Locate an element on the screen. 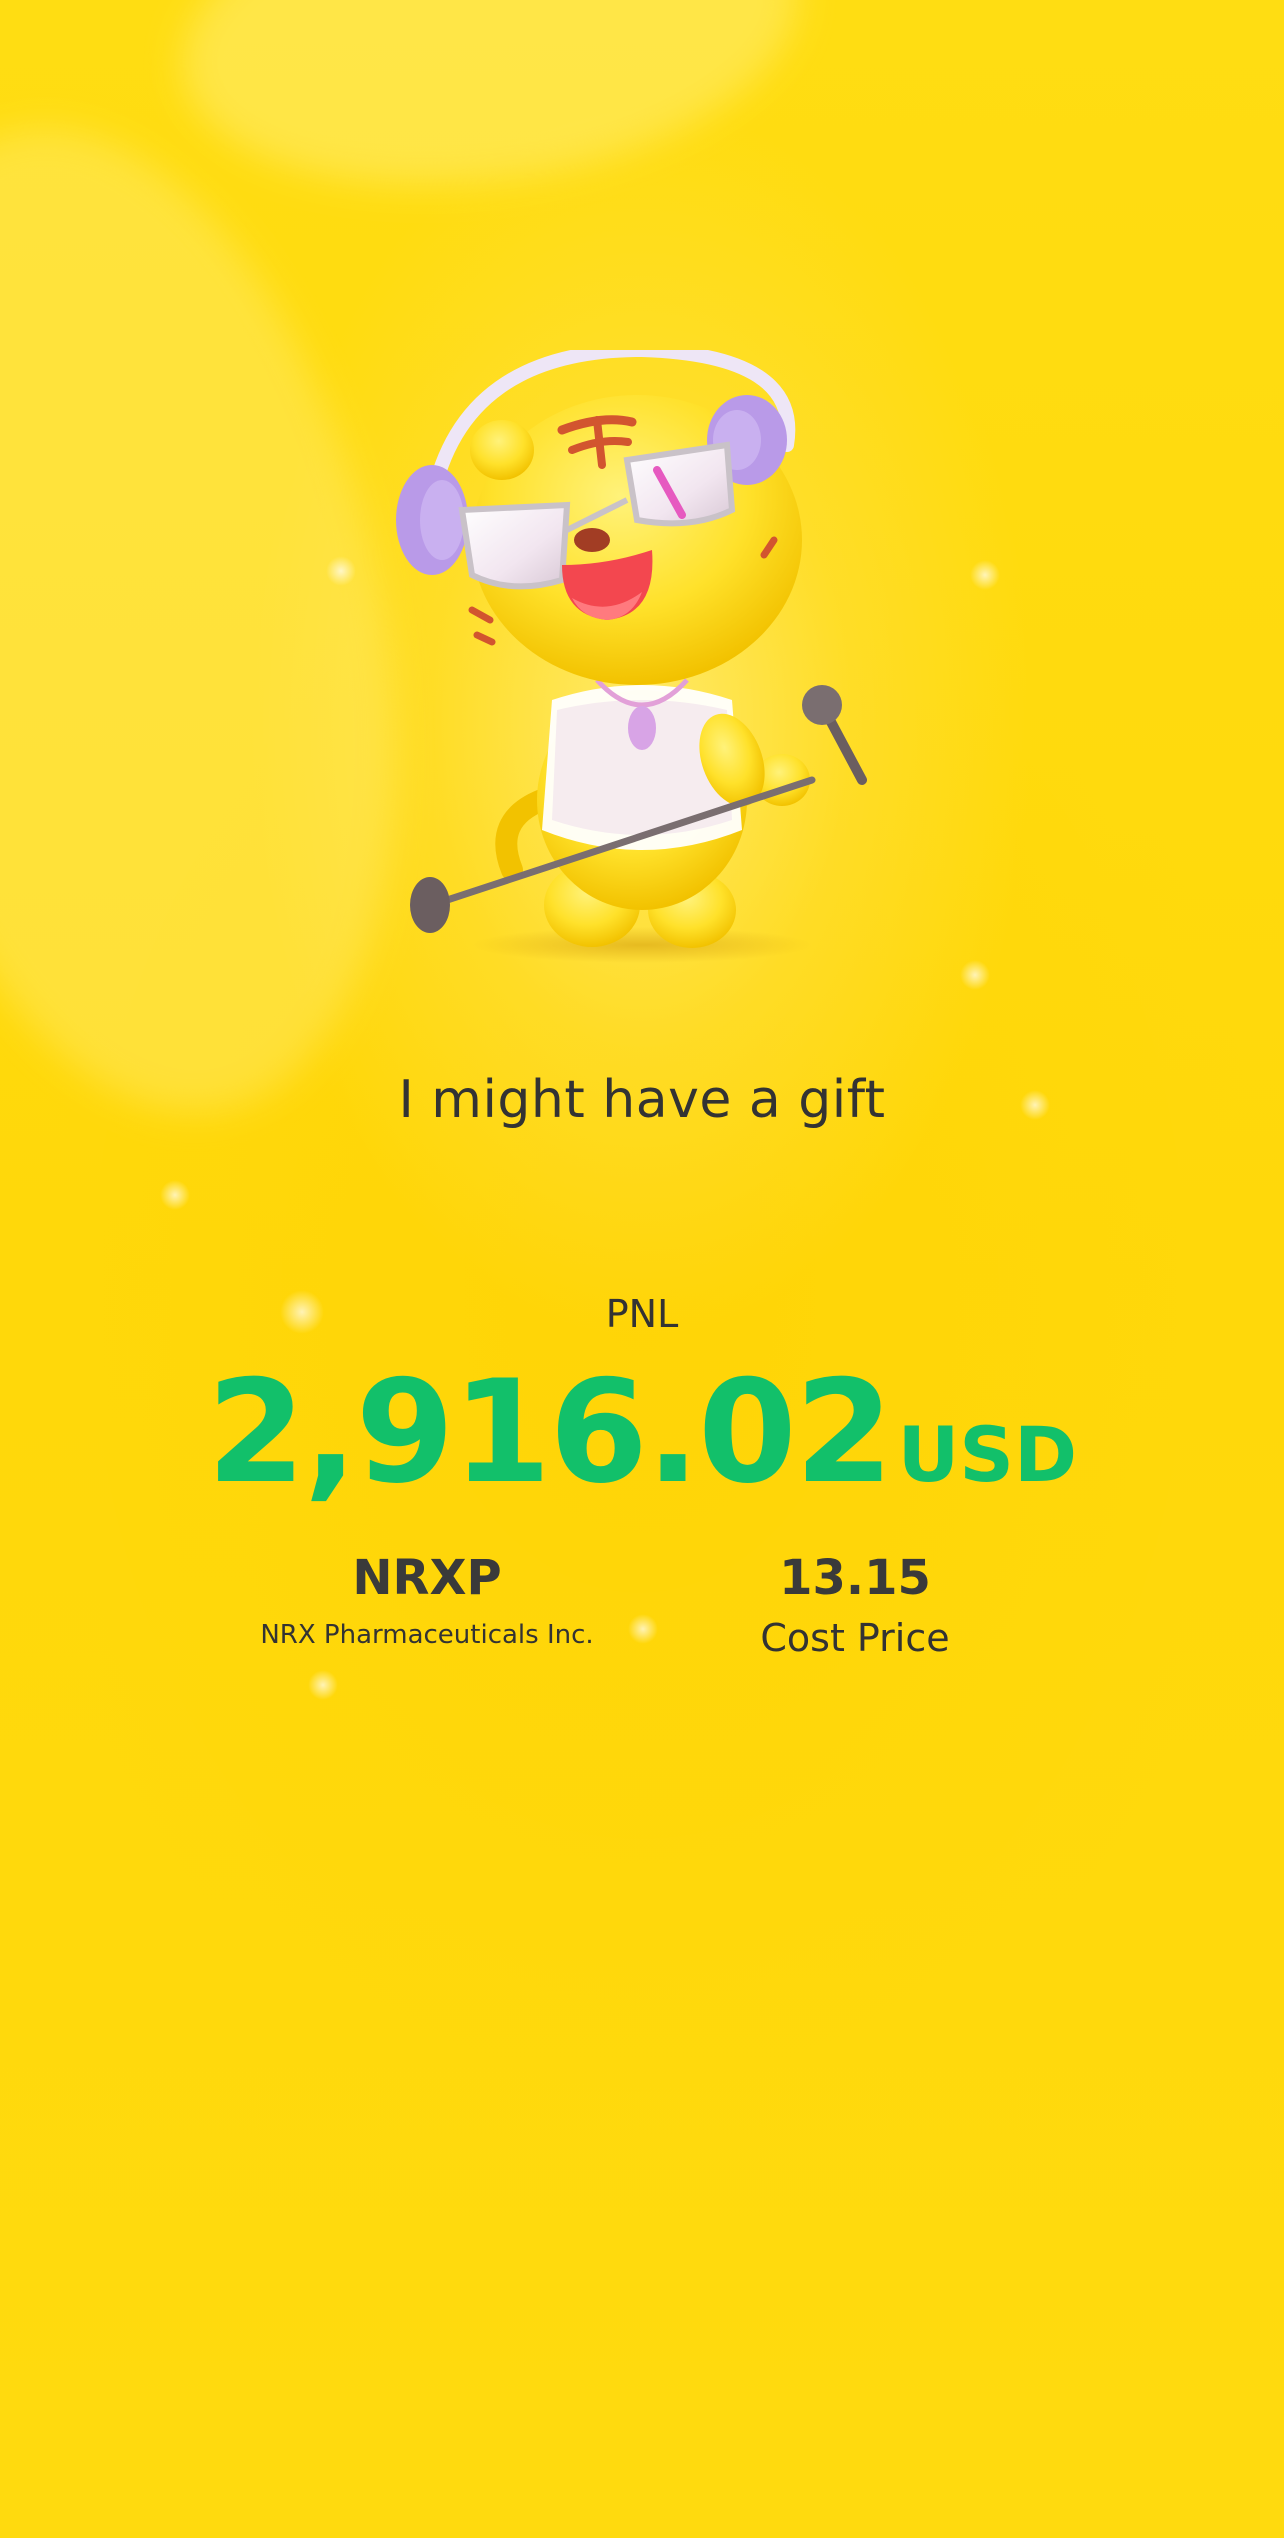  stock-ticker: NRXP is located at coordinates (427, 1578).